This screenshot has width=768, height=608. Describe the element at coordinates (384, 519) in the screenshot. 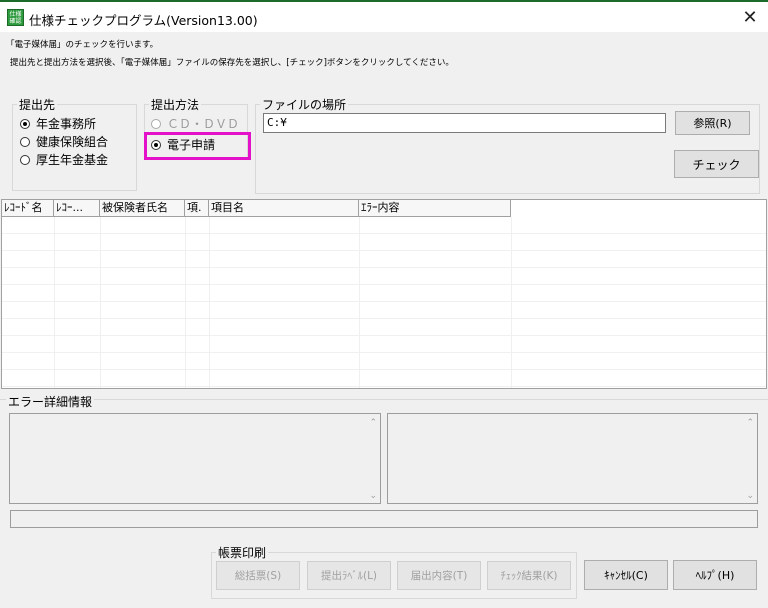

I see `error-summary-field` at that location.